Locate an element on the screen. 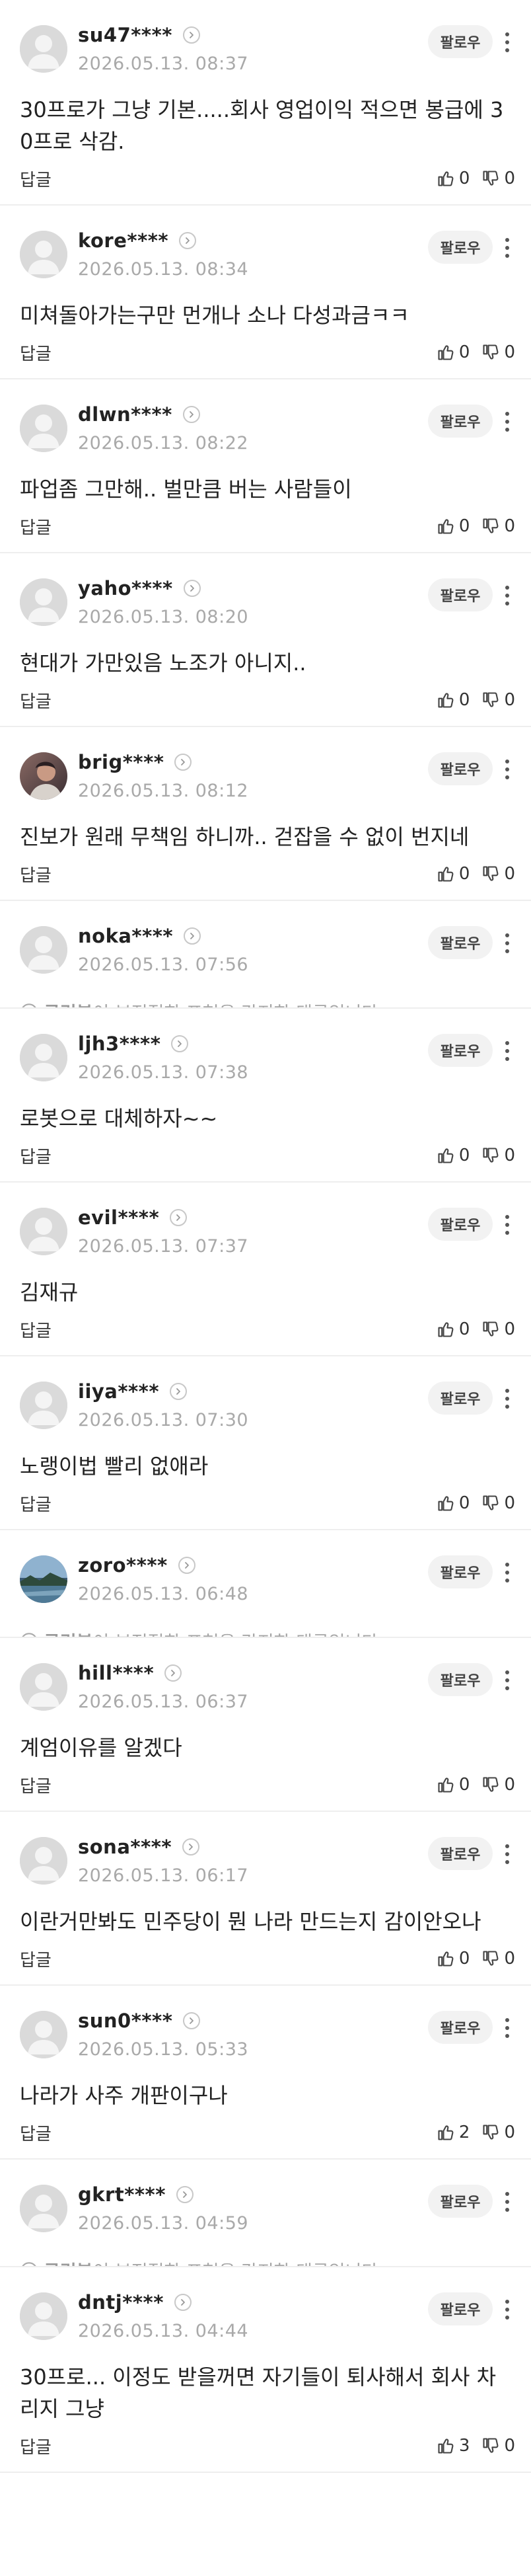 This screenshot has width=531, height=2576. like-button: 2 is located at coordinates (453, 2132).